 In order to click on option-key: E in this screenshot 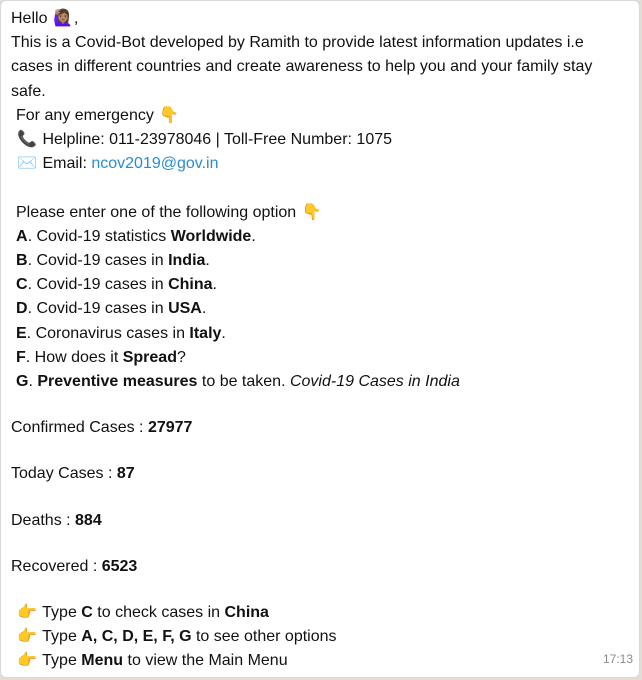, I will do `click(21, 333)`.